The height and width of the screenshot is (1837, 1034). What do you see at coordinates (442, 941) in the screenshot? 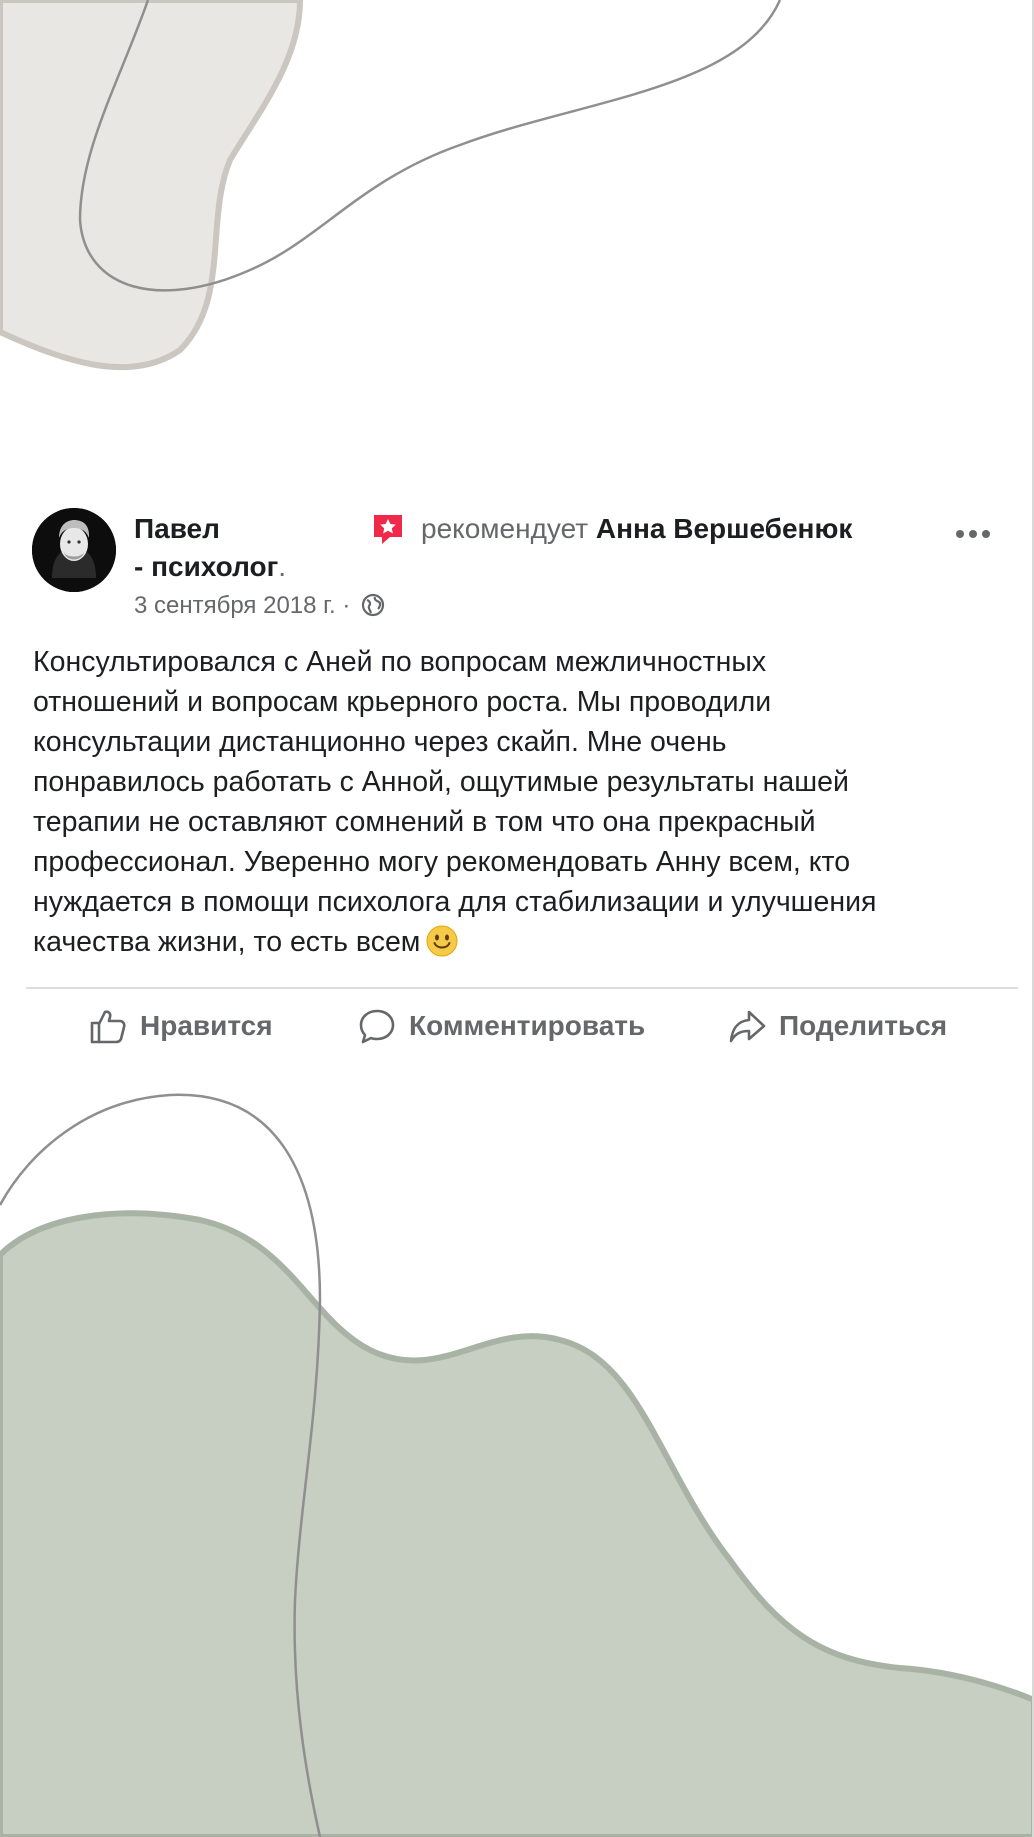
I see `smiling-face-emoji` at bounding box center [442, 941].